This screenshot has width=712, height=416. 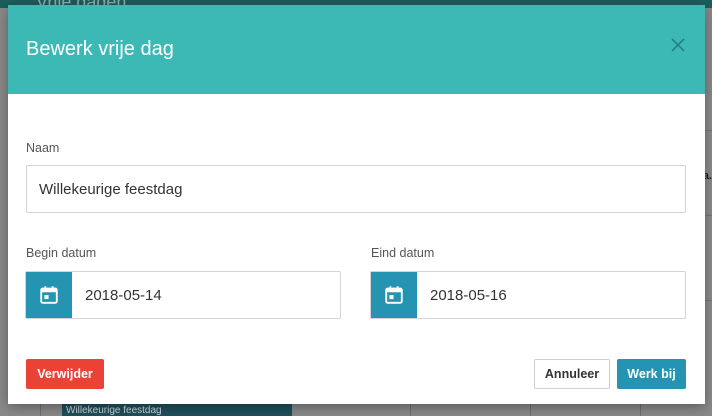 What do you see at coordinates (403, 253) in the screenshot?
I see `end-date-label: Eind datum` at bounding box center [403, 253].